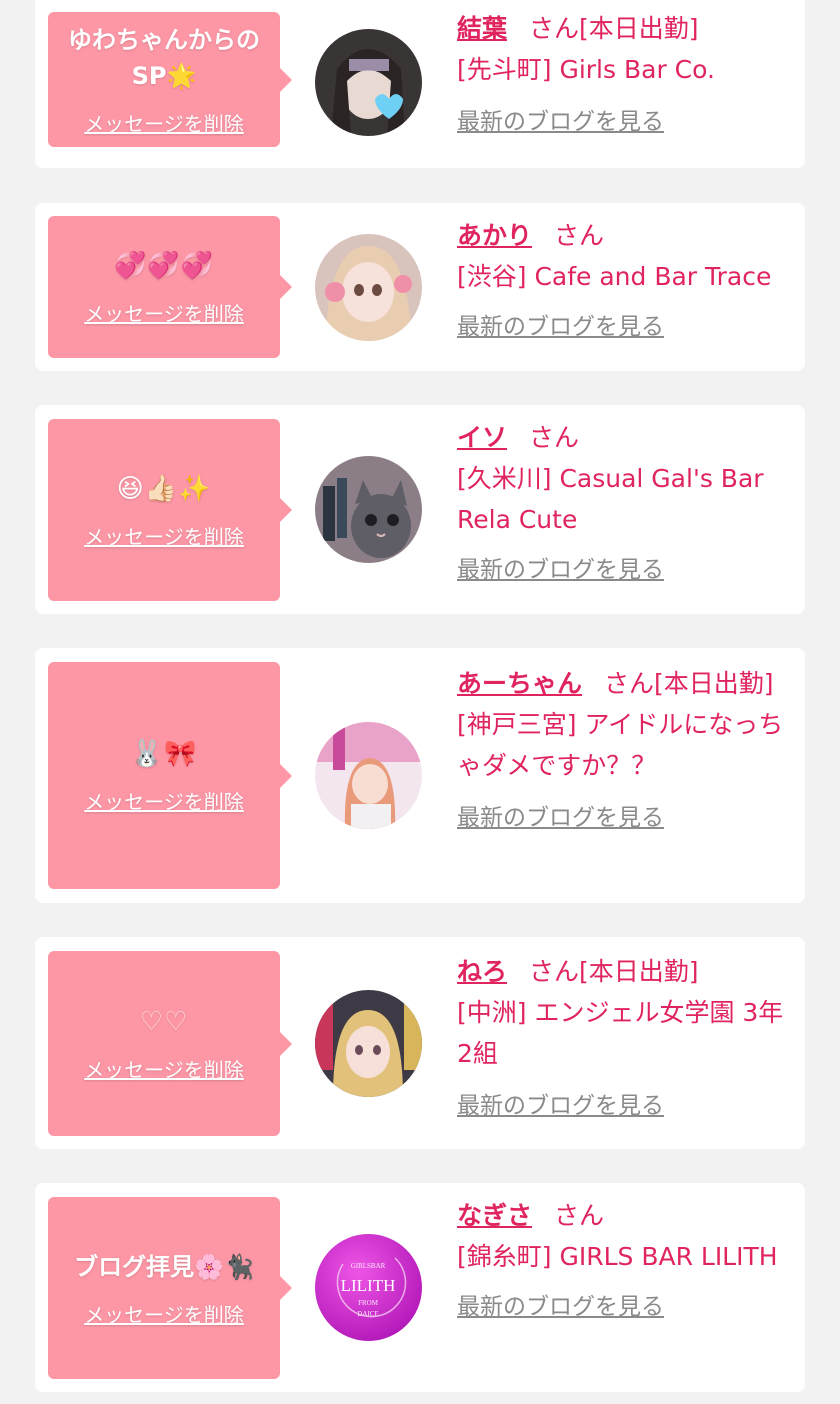 This screenshot has width=840, height=1404. I want to click on message-text: ブログ拝見🌸🐈‍⬛, so click(164, 1266).